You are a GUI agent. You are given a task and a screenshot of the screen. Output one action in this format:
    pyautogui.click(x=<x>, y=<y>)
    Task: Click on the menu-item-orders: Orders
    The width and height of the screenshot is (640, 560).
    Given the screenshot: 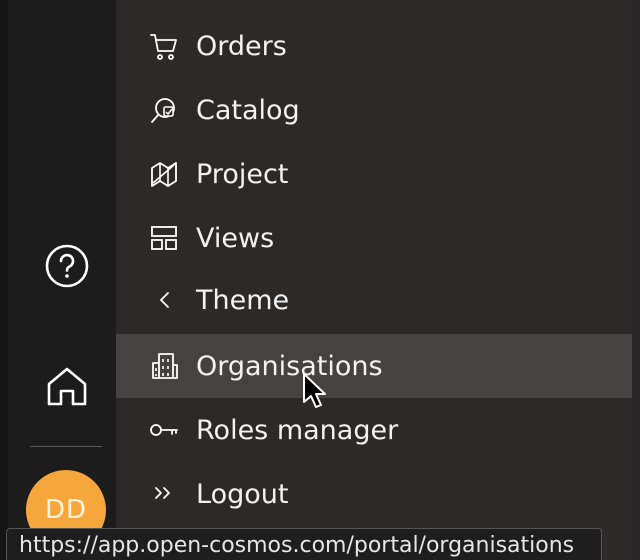 What is the action you would take?
    pyautogui.click(x=374, y=46)
    